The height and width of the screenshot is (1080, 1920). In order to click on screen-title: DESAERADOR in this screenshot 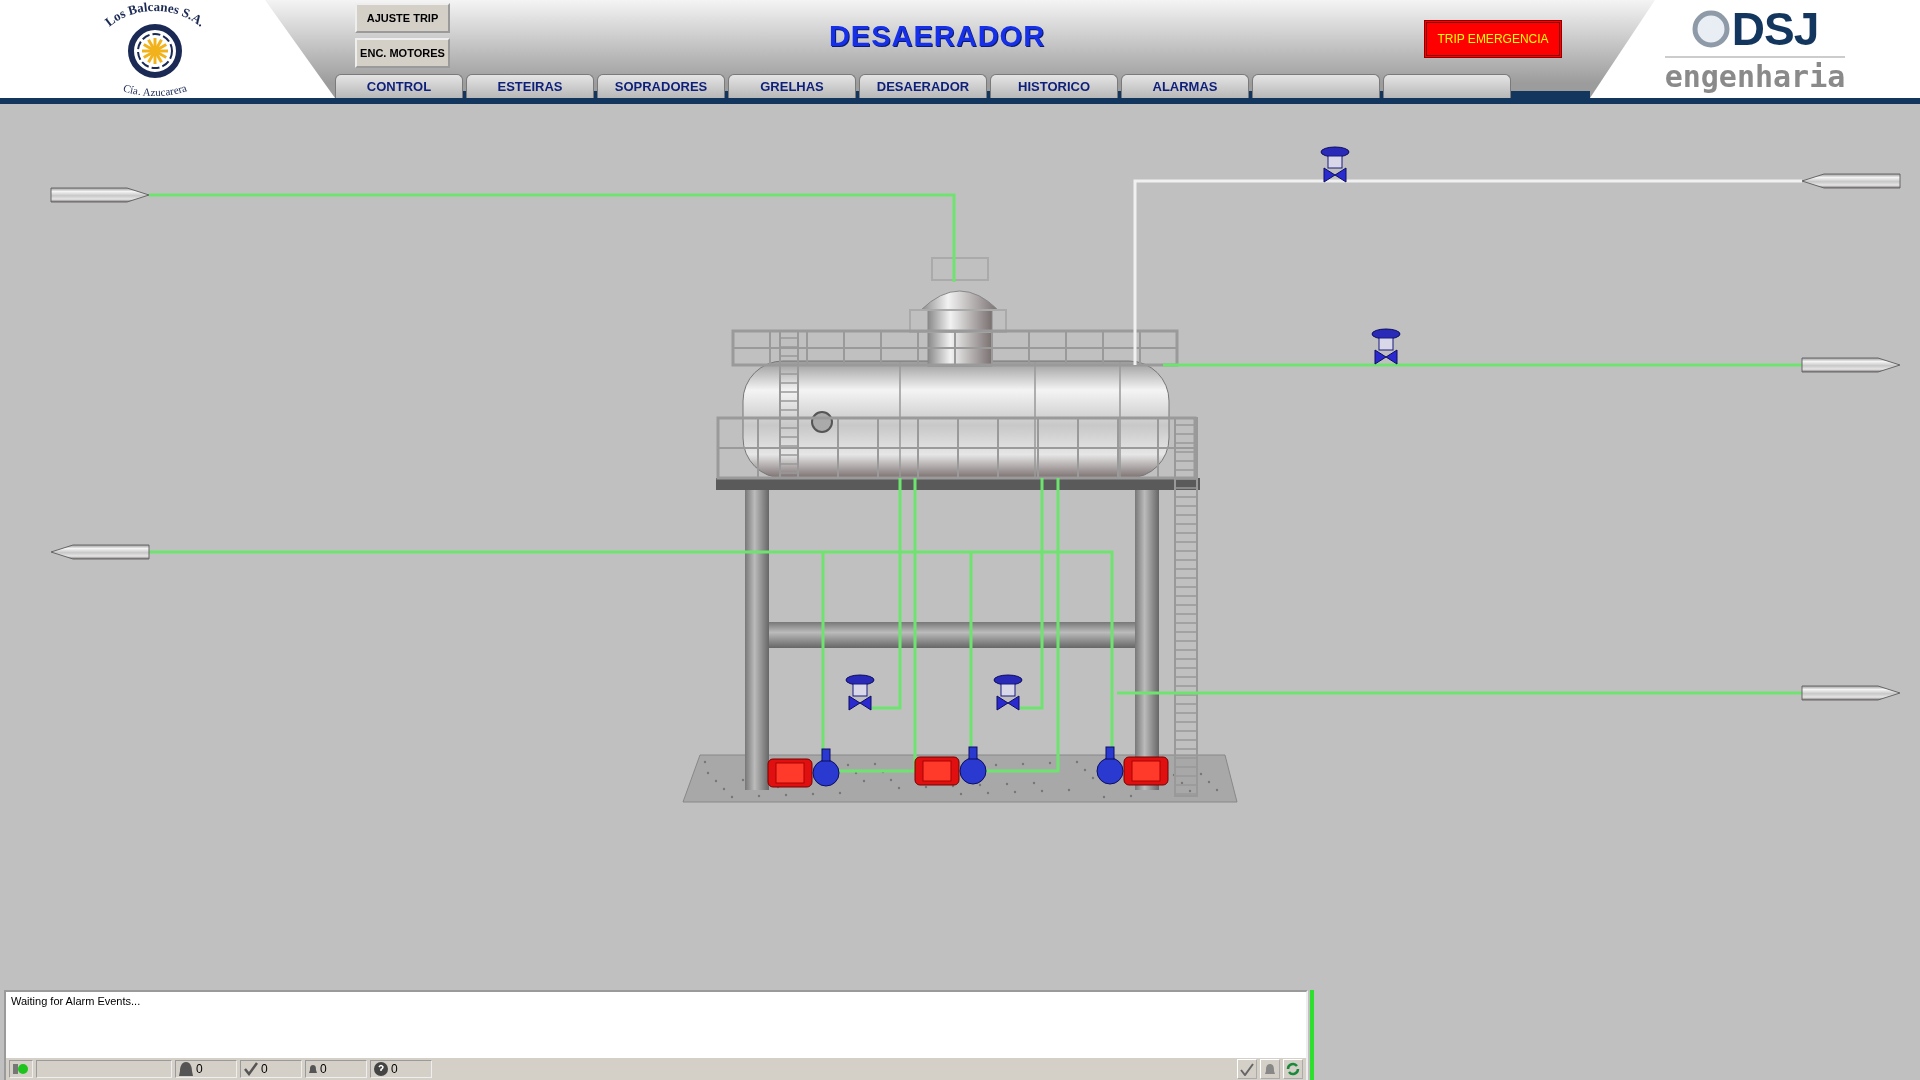, I will do `click(937, 36)`.